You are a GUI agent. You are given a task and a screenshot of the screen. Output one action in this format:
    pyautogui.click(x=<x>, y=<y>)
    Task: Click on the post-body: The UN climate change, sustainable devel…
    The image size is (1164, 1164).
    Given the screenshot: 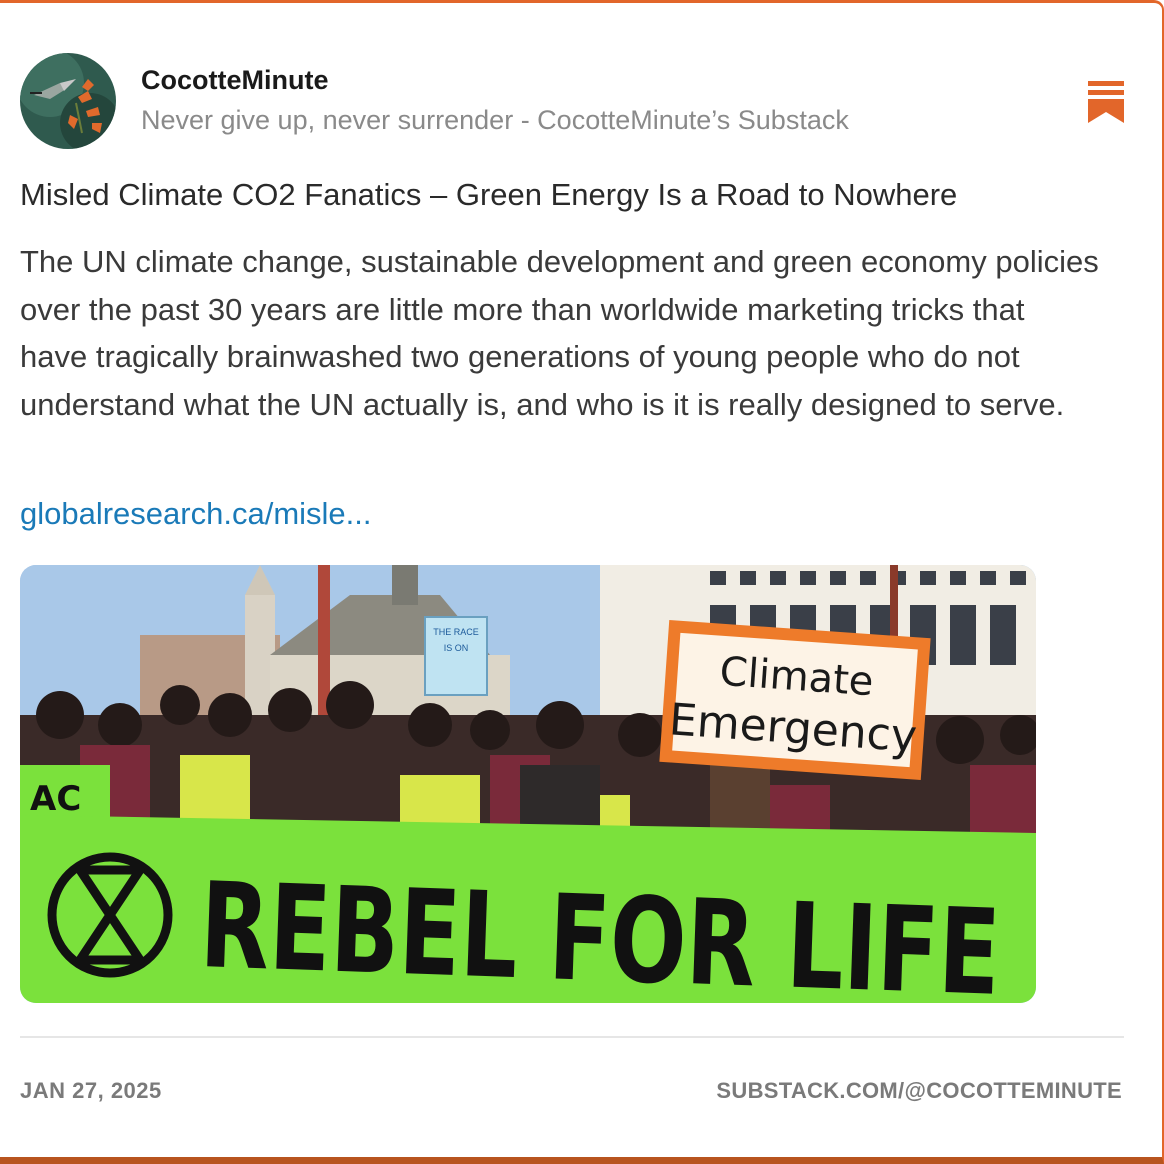 What is the action you would take?
    pyautogui.click(x=559, y=333)
    